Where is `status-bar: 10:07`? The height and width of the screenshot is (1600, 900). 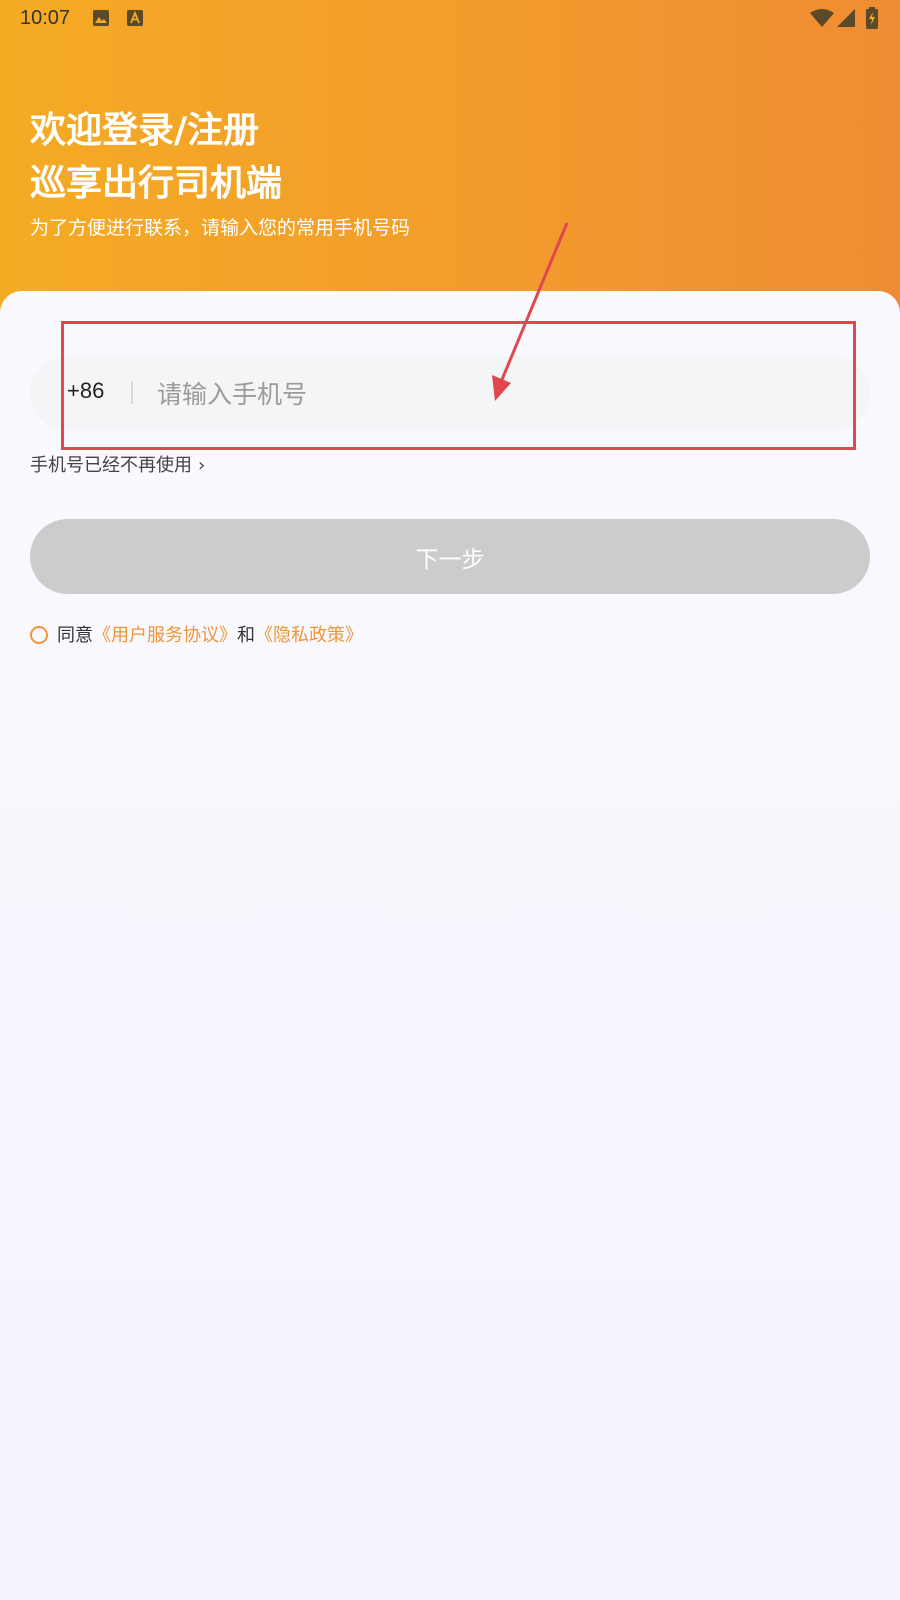 status-bar: 10:07 is located at coordinates (450, 18).